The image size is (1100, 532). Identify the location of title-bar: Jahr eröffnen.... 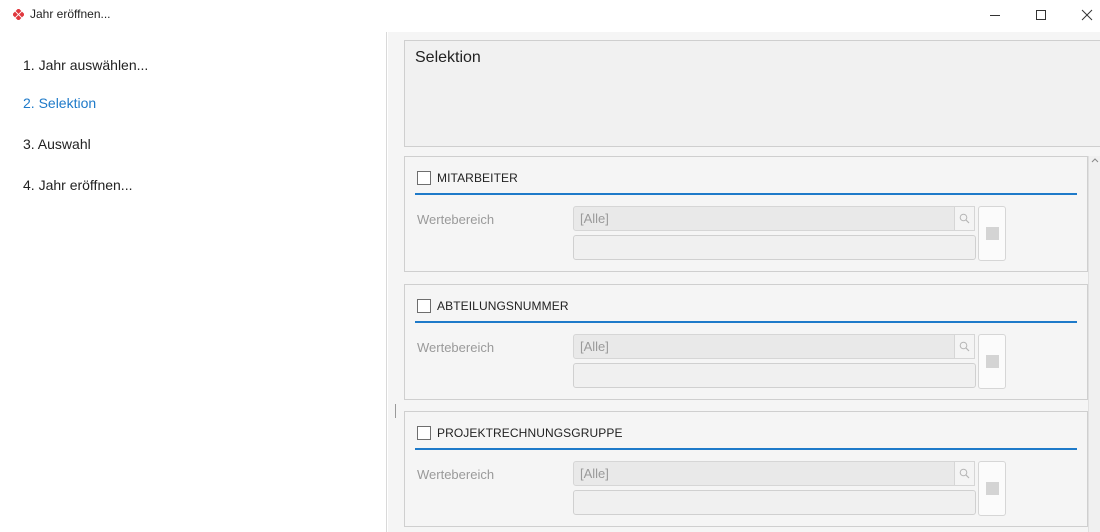
(550, 15).